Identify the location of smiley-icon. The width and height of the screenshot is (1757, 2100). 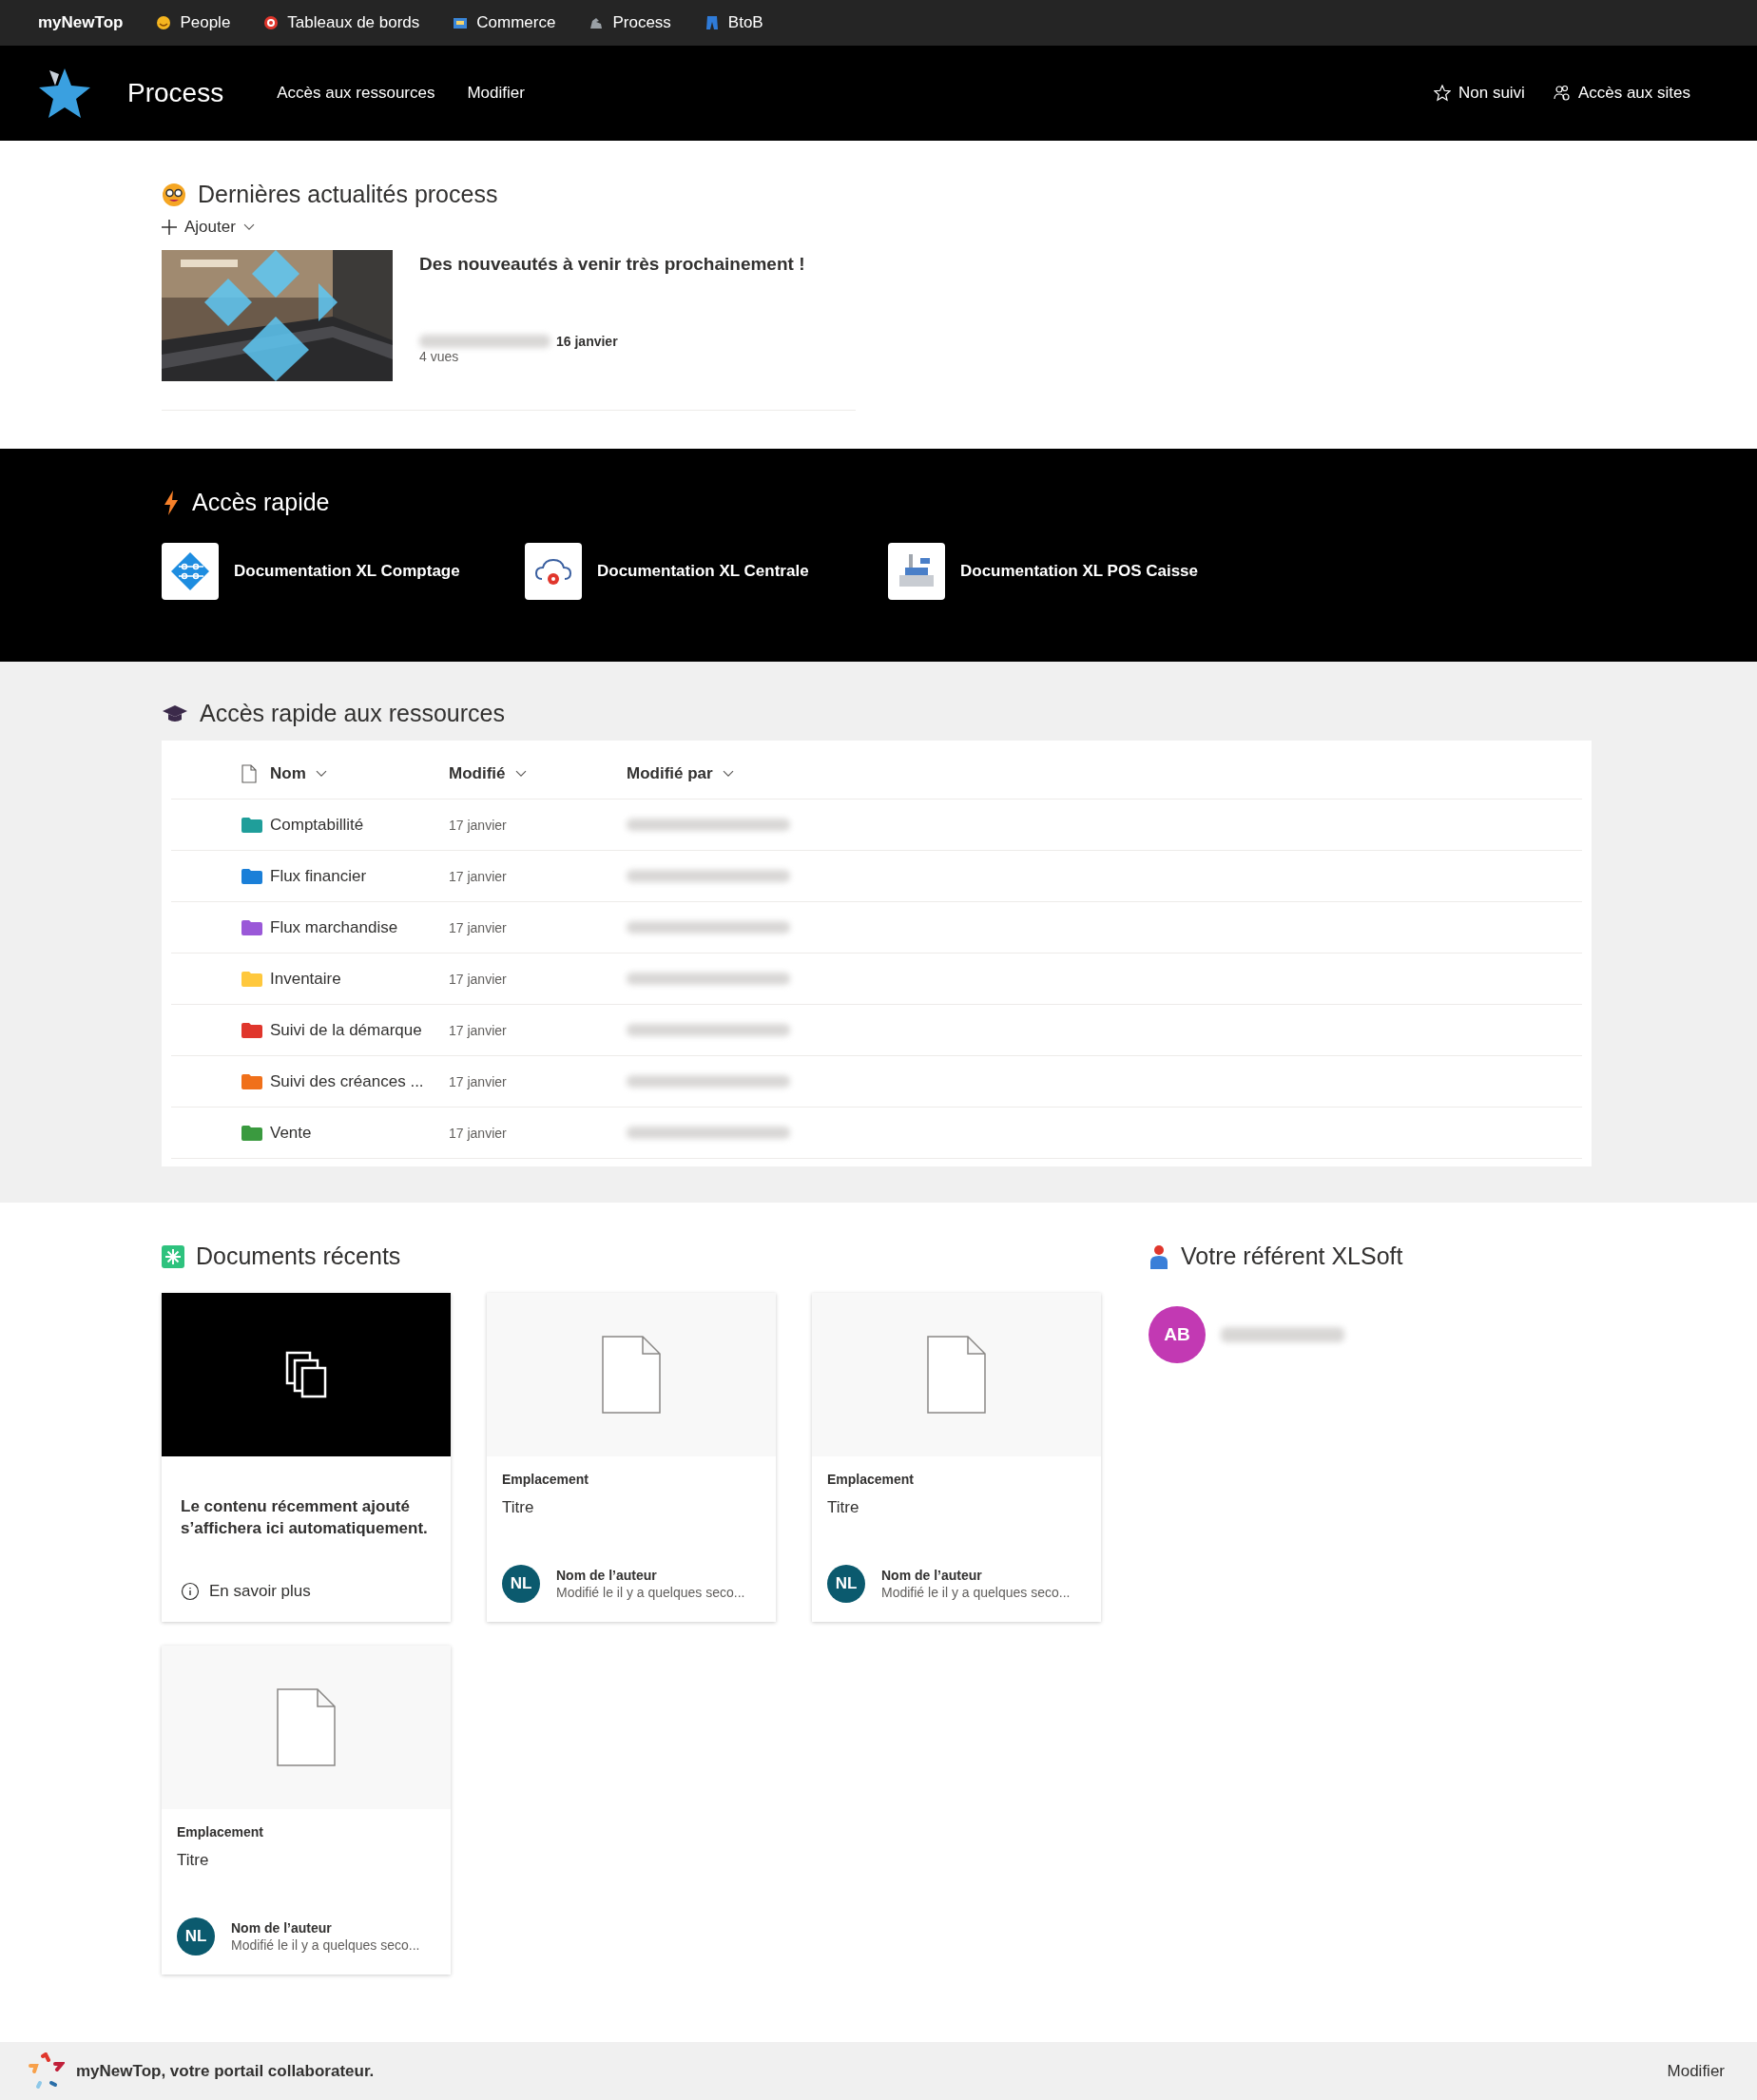
(164, 22).